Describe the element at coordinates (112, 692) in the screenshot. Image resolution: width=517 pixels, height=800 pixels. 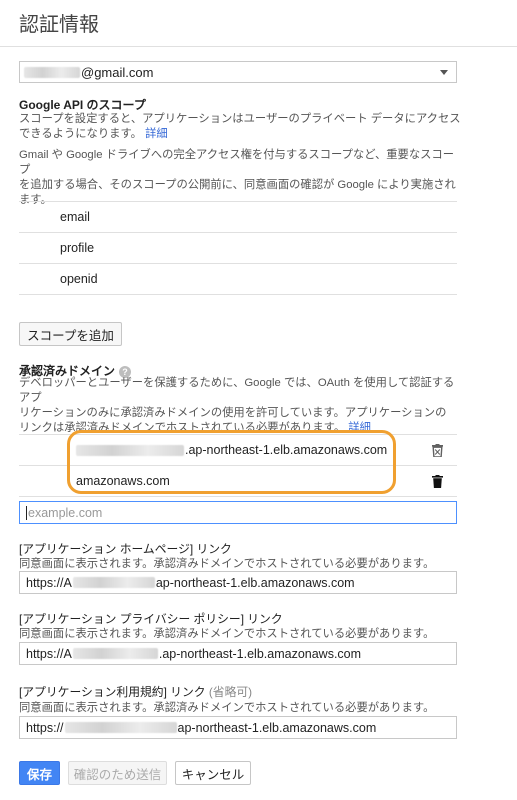
I see `terms-label: [アプリケーション利用規約] リンク` at that location.